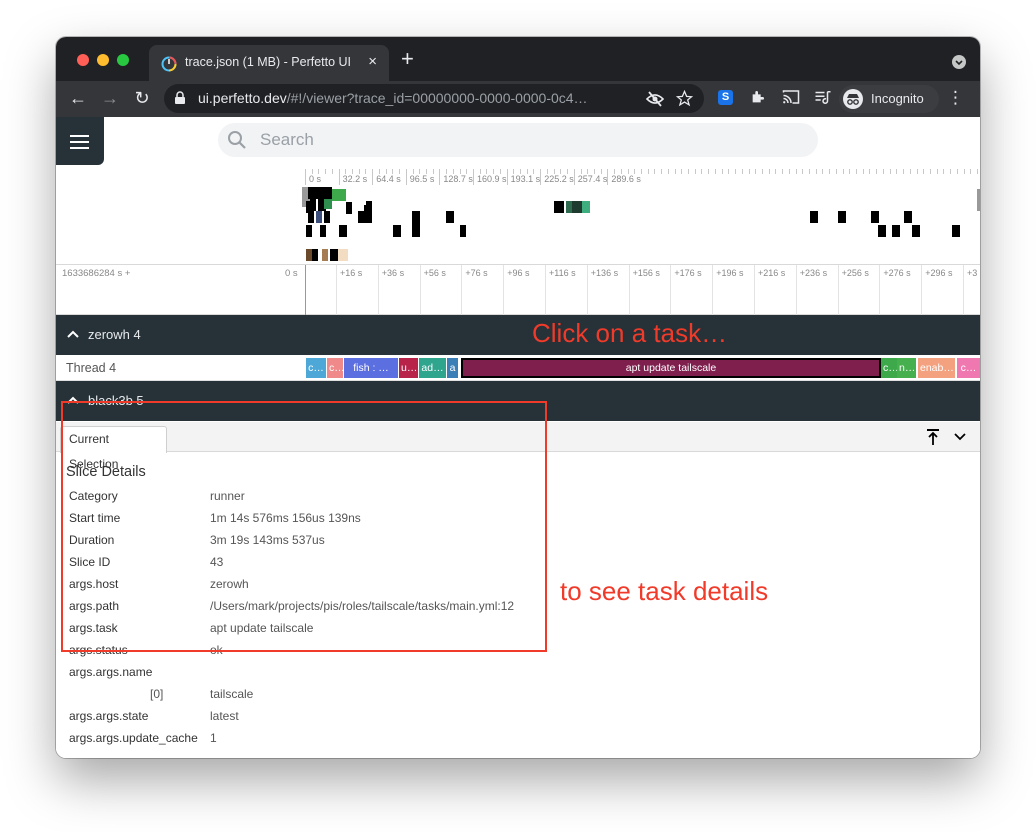  I want to click on collapse-panel-icon, so click(960, 437).